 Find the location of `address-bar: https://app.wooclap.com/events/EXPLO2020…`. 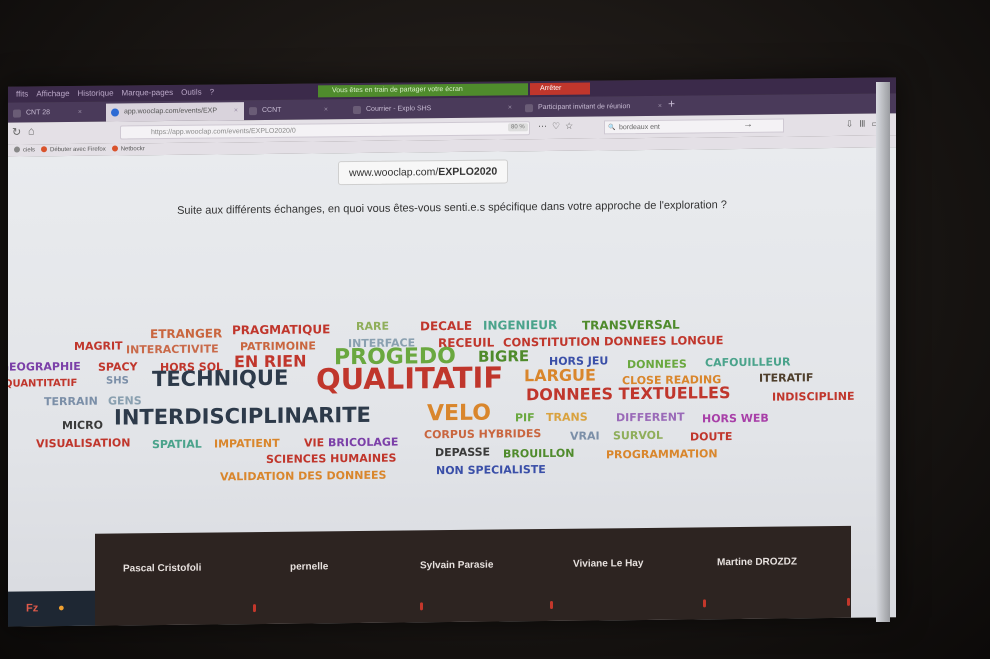

address-bar: https://app.wooclap.com/events/EXPLO2020… is located at coordinates (325, 130).